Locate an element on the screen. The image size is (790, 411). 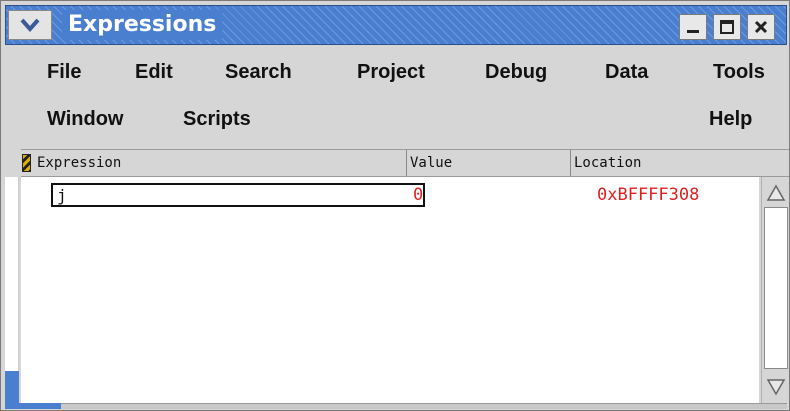
triangle-down-icon is located at coordinates (776, 387).